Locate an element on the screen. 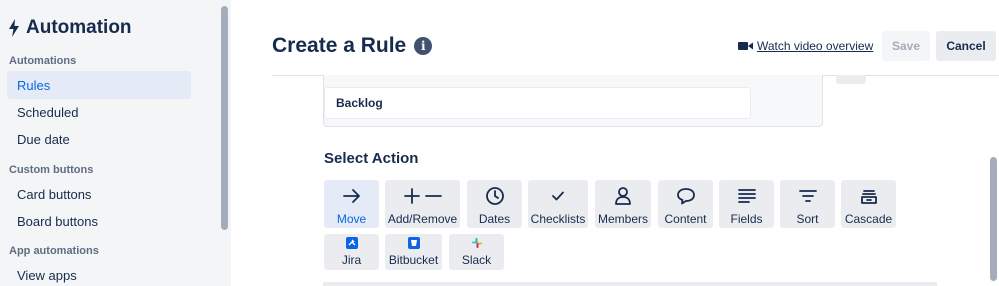 The width and height of the screenshot is (999, 286). sidebar-item-due-date: Due date is located at coordinates (99, 139).